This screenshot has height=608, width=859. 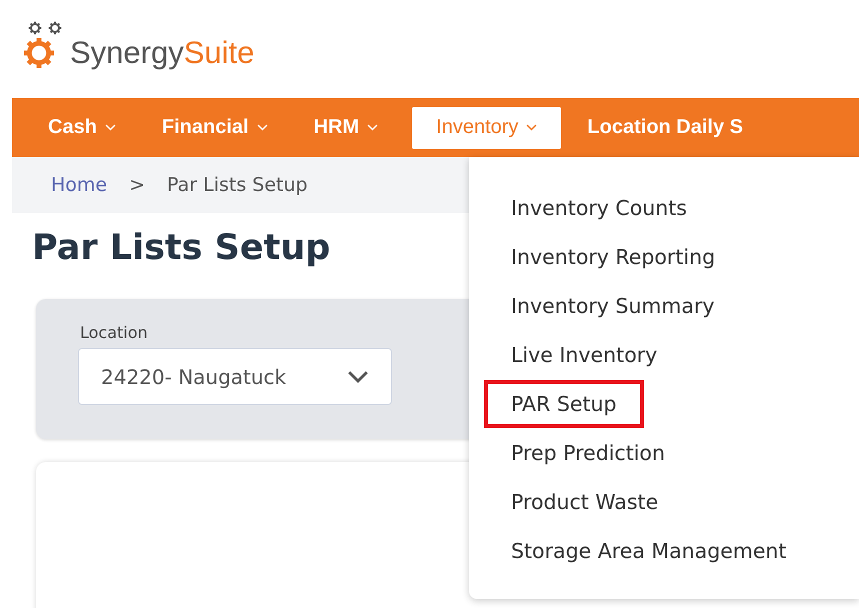 What do you see at coordinates (358, 377) in the screenshot?
I see `chevron-down-icon` at bounding box center [358, 377].